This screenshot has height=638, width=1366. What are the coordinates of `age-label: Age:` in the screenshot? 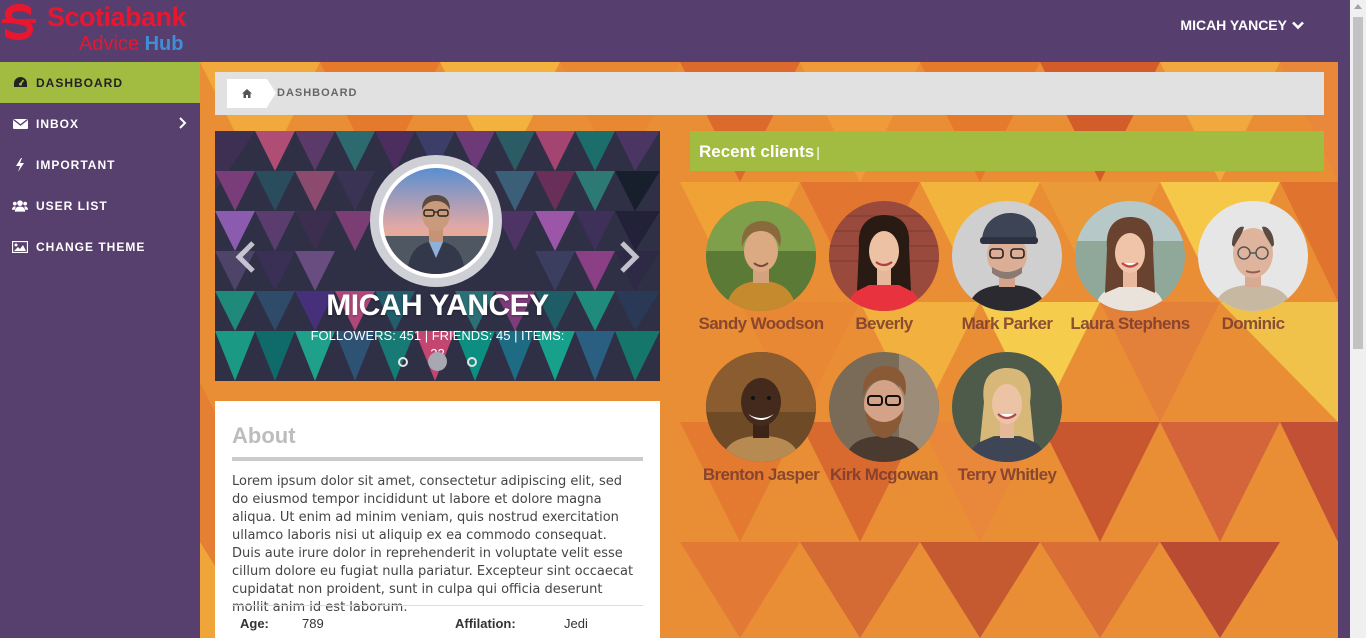 It's located at (254, 623).